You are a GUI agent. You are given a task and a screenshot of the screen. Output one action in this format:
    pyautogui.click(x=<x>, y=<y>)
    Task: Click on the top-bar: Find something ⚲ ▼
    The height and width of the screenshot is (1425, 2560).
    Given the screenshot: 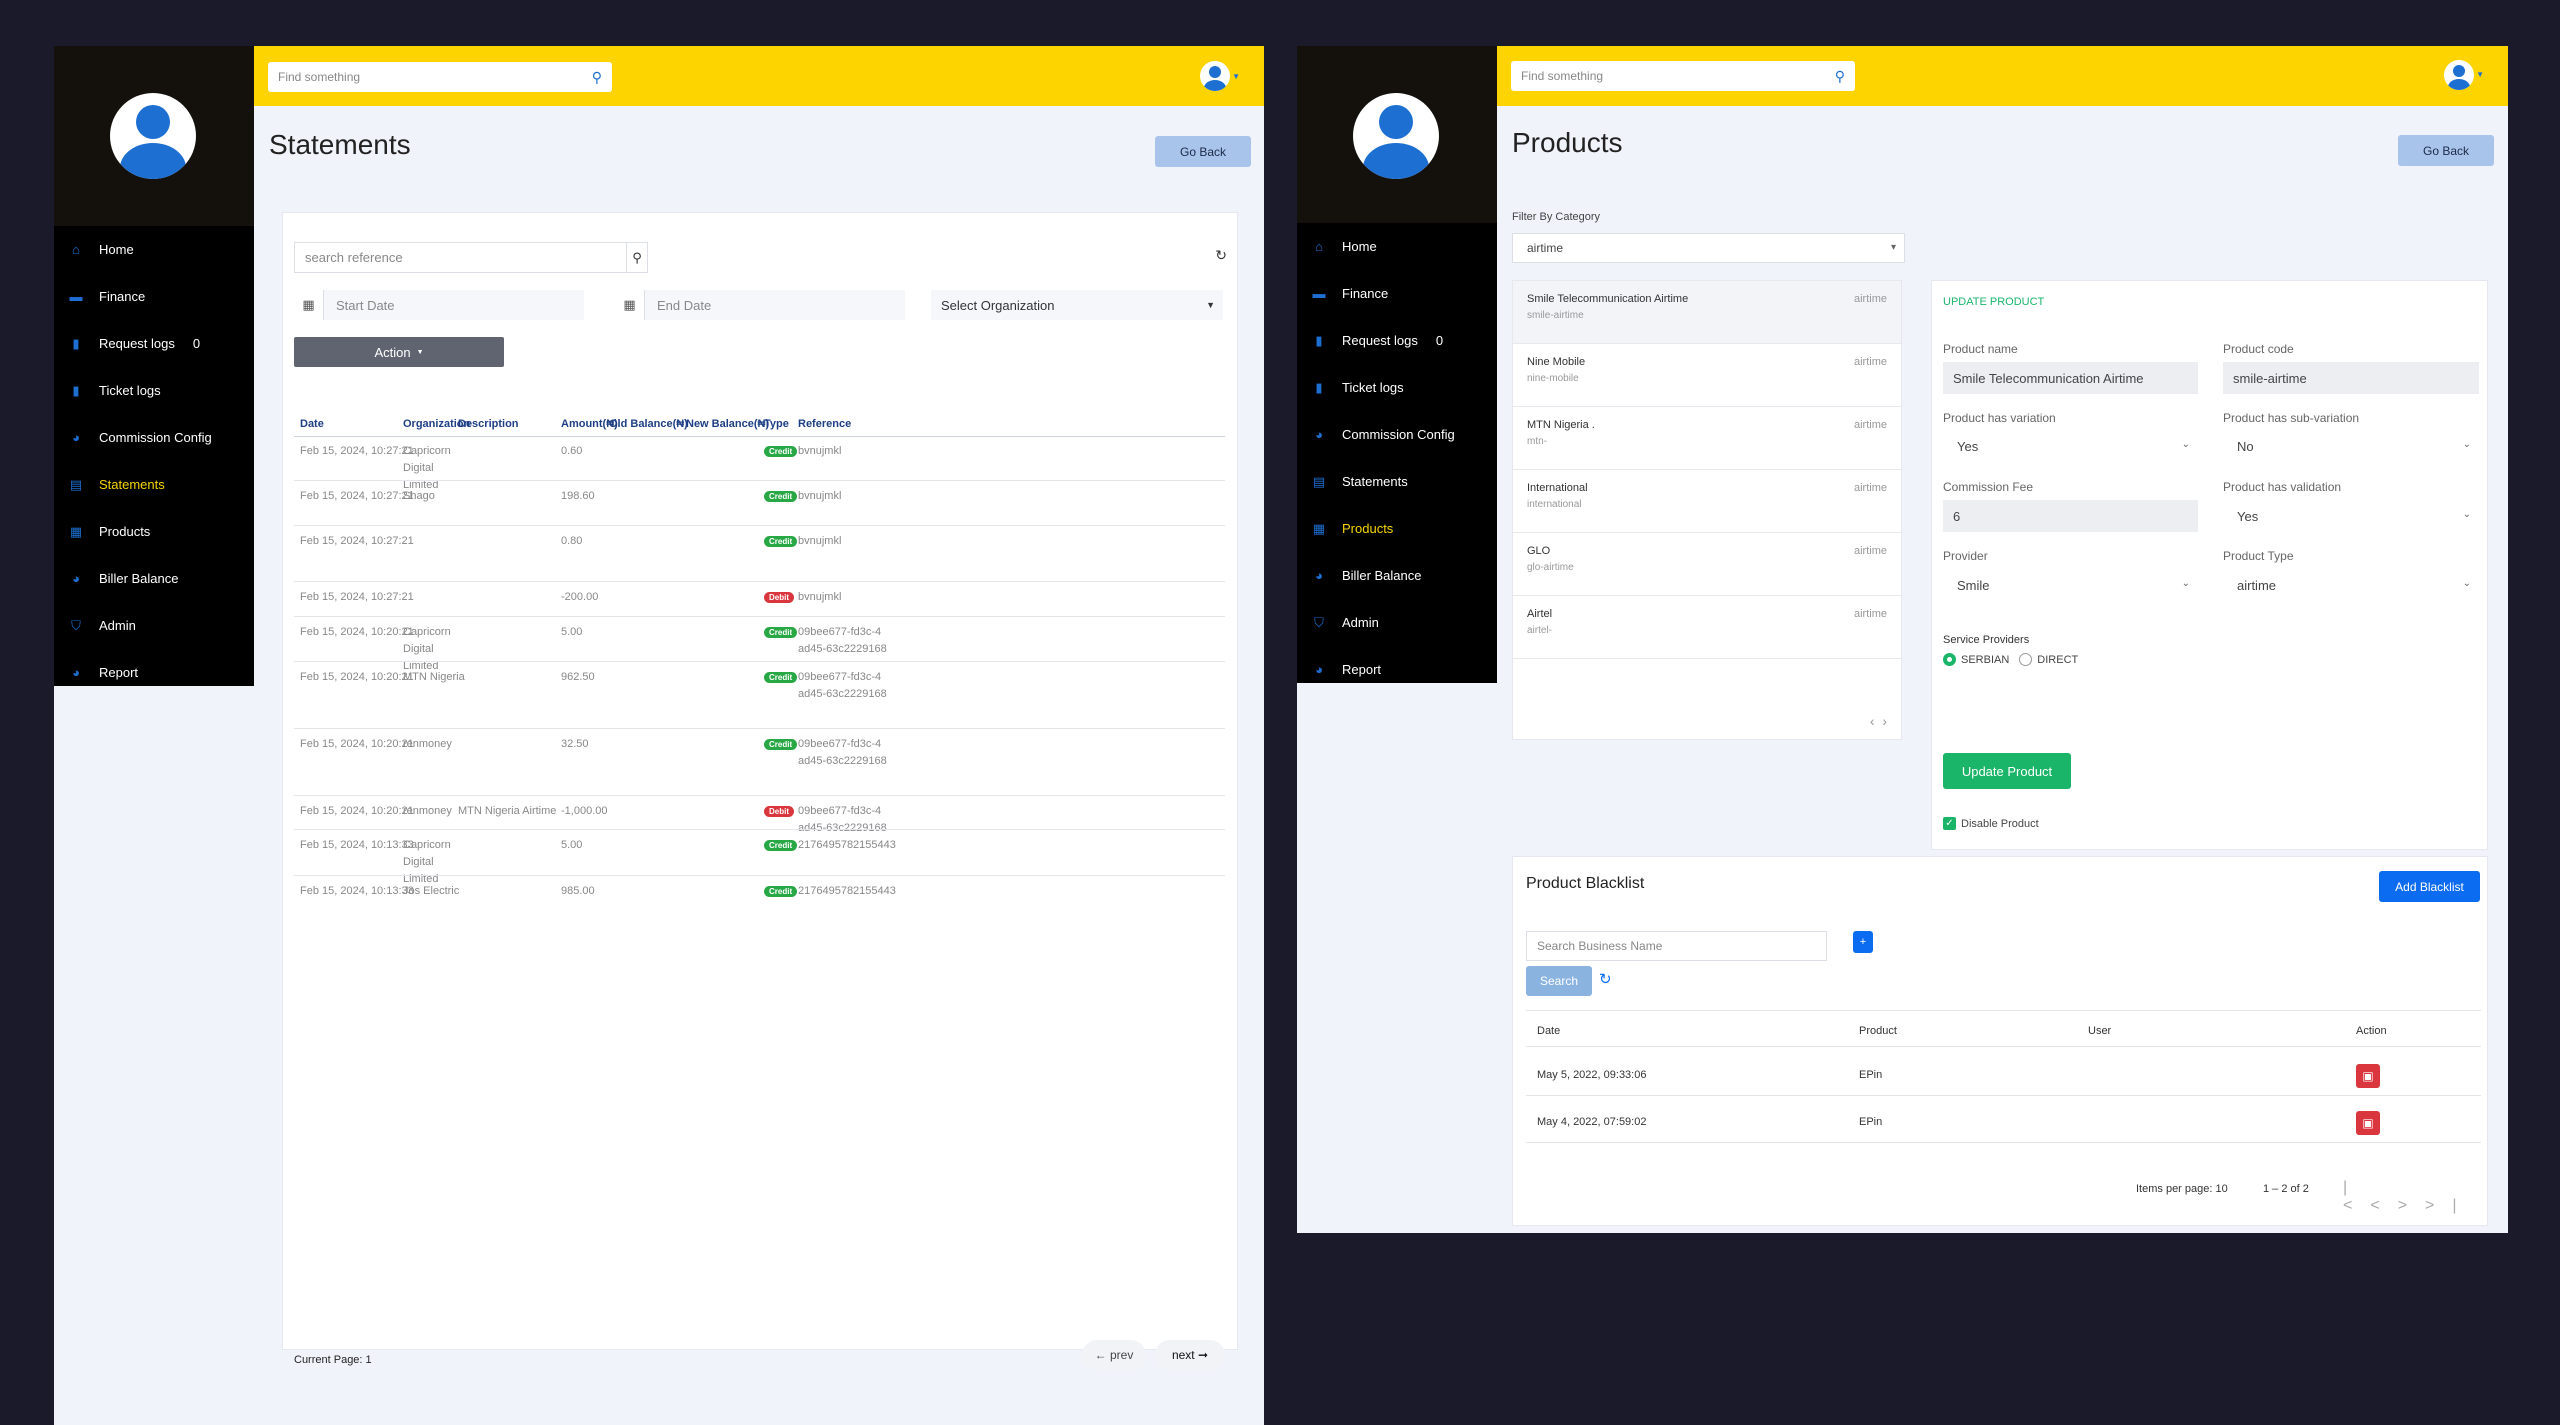 What is the action you would take?
    pyautogui.click(x=759, y=76)
    